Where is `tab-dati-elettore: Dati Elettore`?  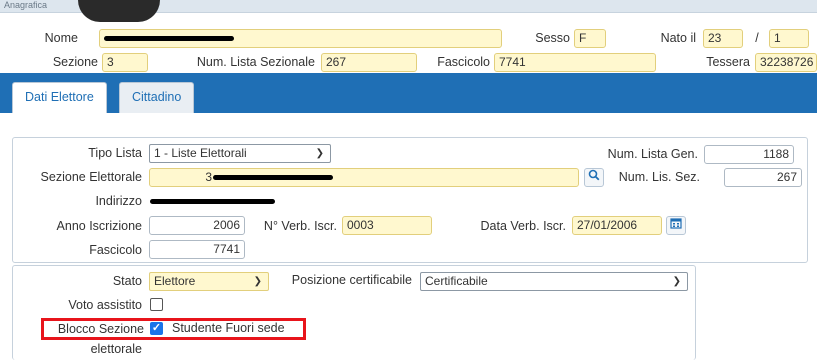 tab-dati-elettore: Dati Elettore is located at coordinates (59, 97).